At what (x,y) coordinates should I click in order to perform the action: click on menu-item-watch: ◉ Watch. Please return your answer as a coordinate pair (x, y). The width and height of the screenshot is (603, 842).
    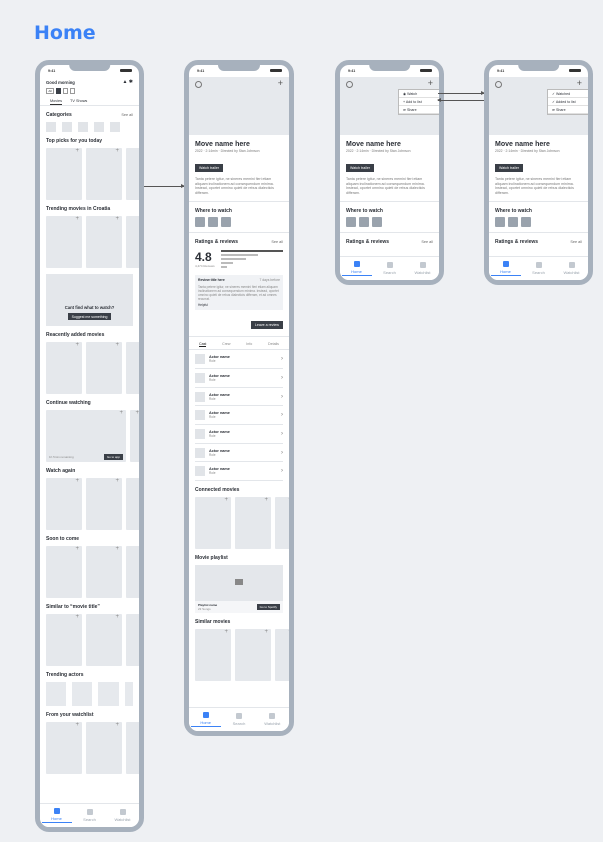
    Looking at the image, I should click on (419, 94).